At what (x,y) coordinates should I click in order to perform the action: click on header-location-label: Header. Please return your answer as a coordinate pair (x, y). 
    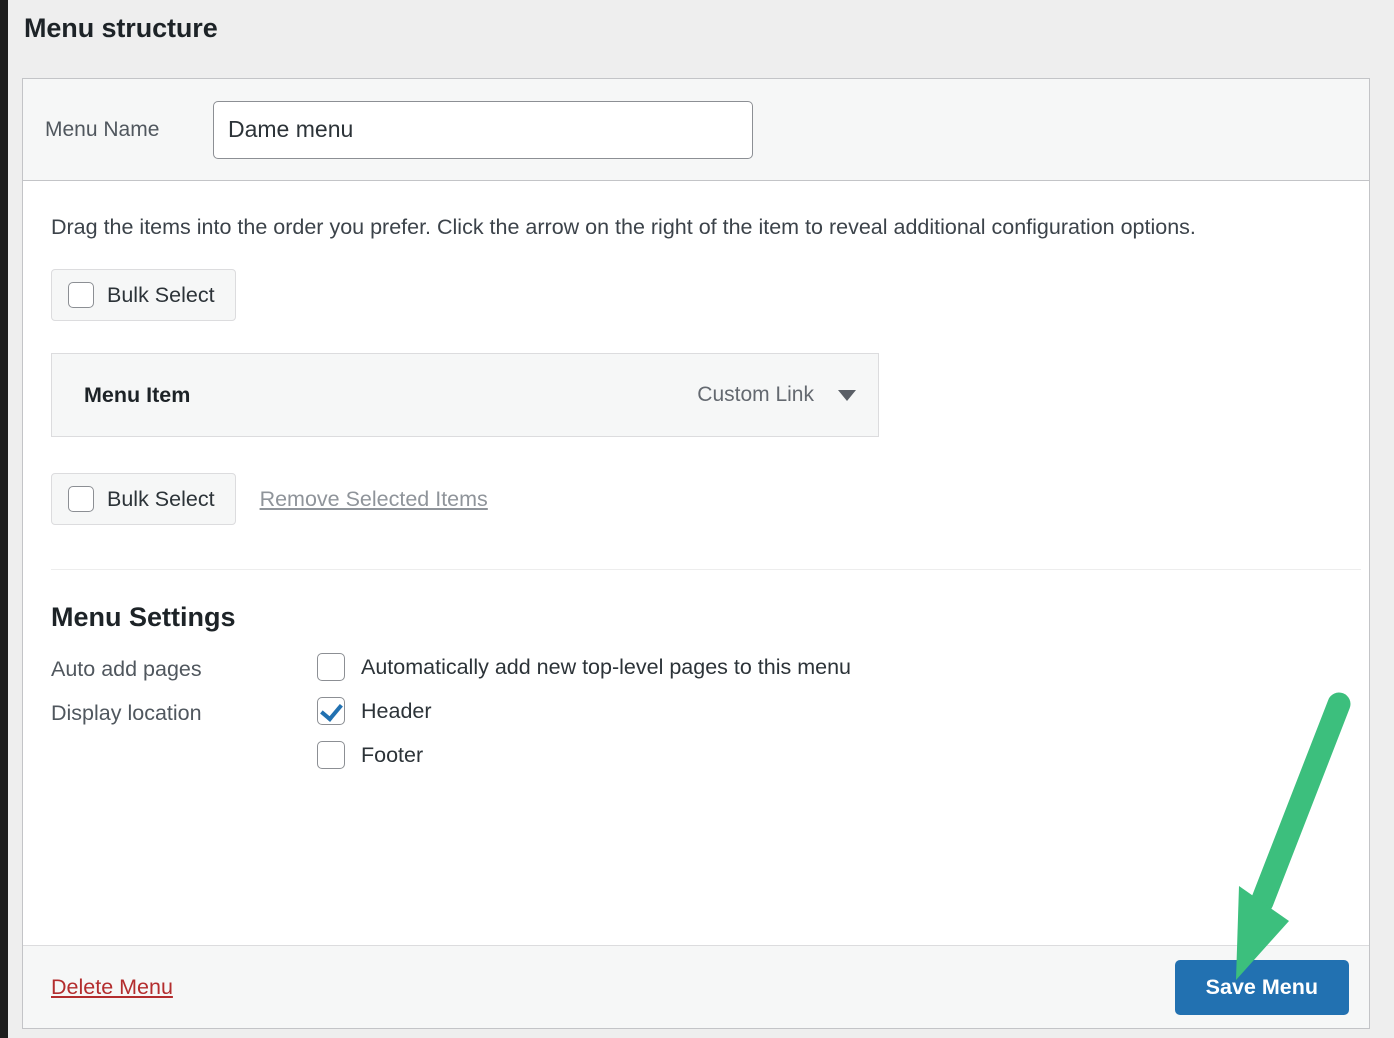
    Looking at the image, I should click on (396, 710).